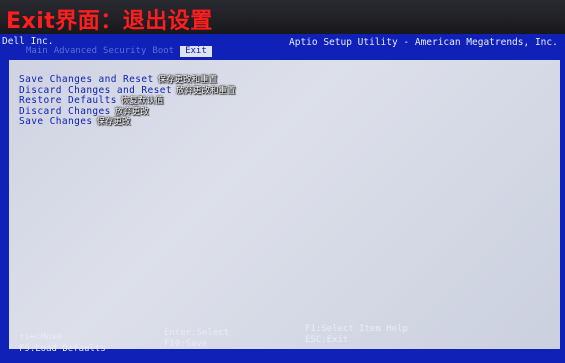  I want to click on help-exit: ESC:Exit, so click(327, 340).